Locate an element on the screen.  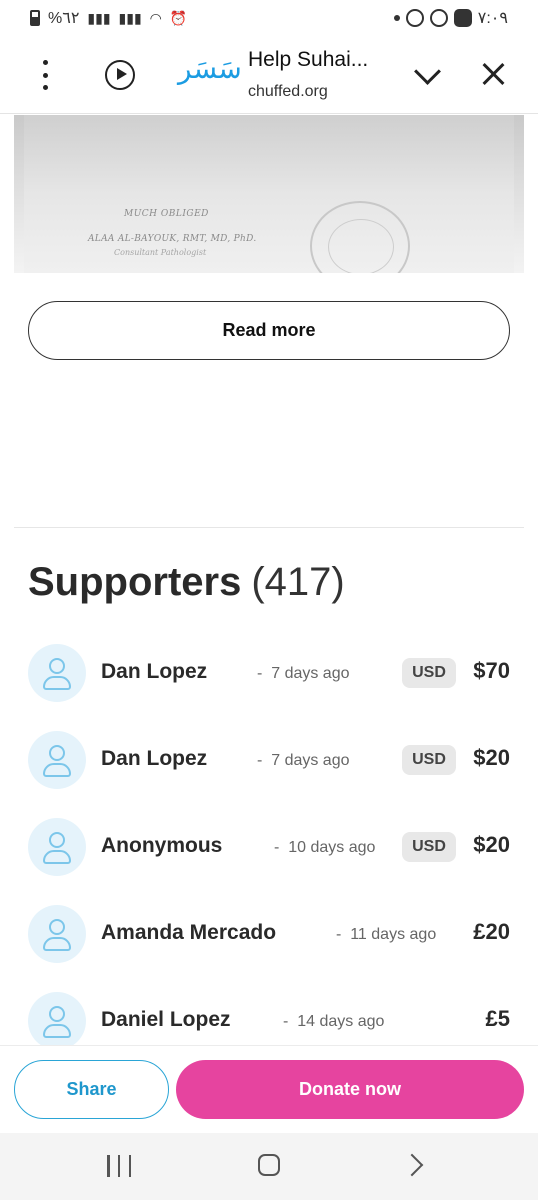
document-text-line: MUCH OBLIGED is located at coordinates (166, 214).